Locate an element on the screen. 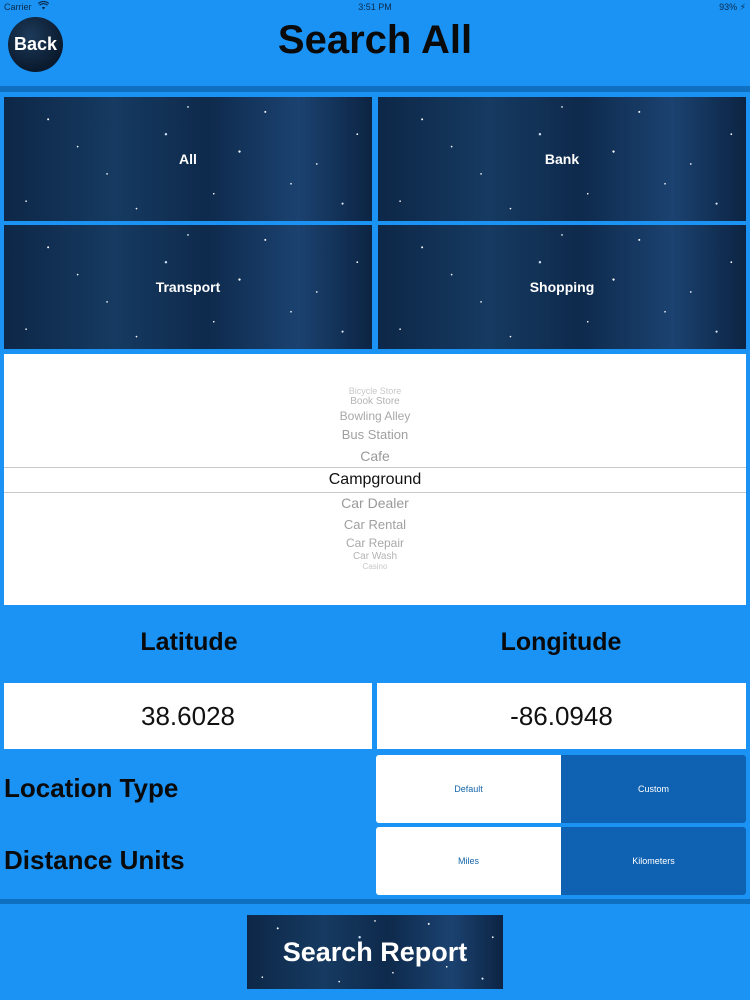  footer-divider is located at coordinates (375, 901).